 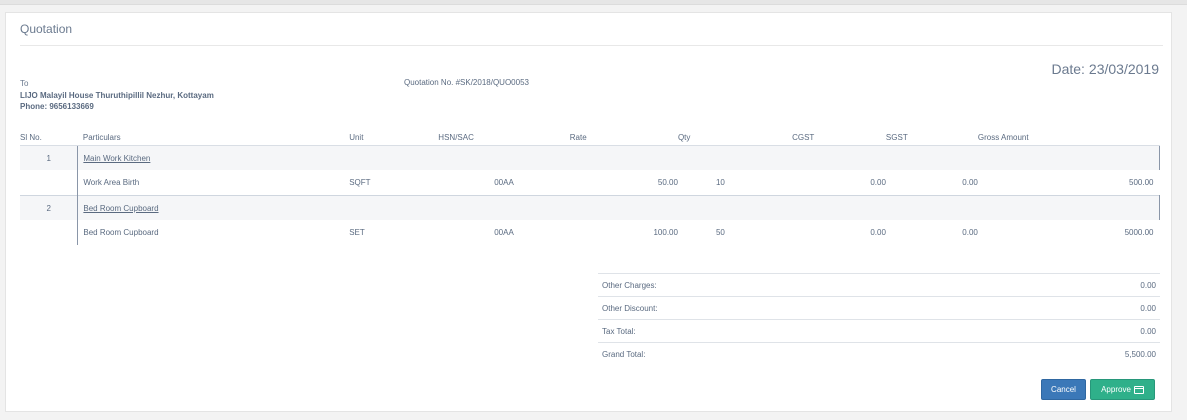 I want to click on totals-row: Other Charges: 0.00, so click(x=879, y=285).